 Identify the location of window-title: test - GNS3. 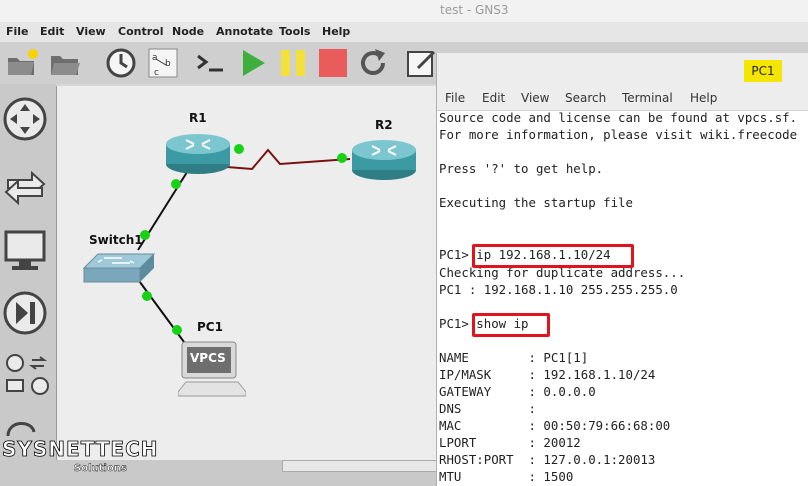
(474, 10).